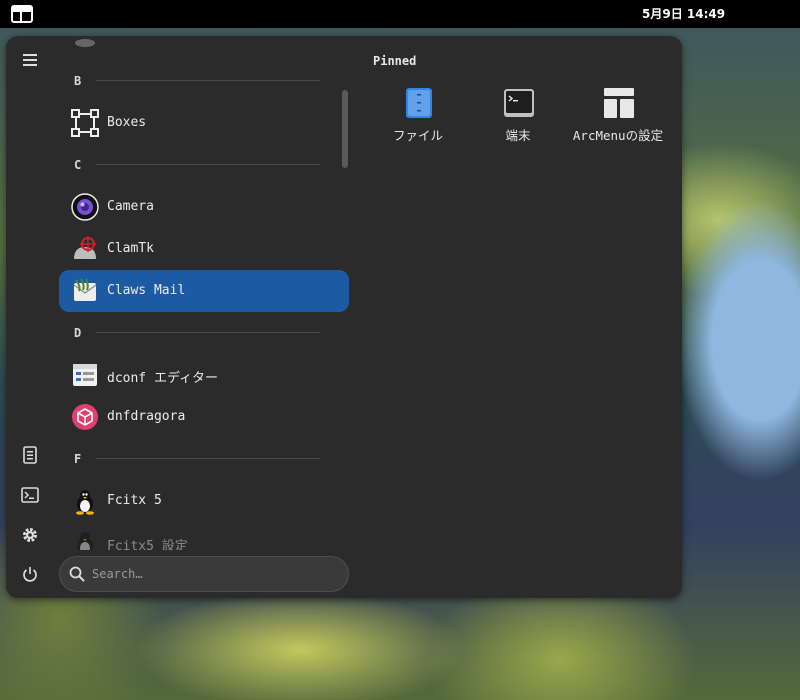 This screenshot has height=700, width=800. Describe the element at coordinates (395, 61) in the screenshot. I see `pinned-title: Pinned` at that location.